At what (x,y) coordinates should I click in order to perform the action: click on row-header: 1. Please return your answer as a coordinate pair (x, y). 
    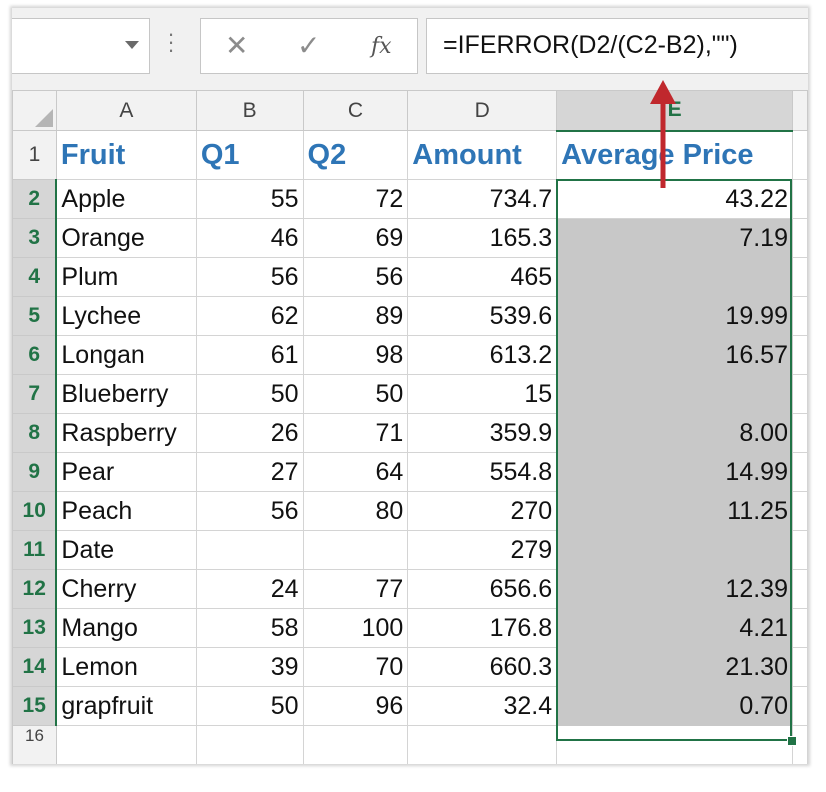
    Looking at the image, I should click on (34, 155).